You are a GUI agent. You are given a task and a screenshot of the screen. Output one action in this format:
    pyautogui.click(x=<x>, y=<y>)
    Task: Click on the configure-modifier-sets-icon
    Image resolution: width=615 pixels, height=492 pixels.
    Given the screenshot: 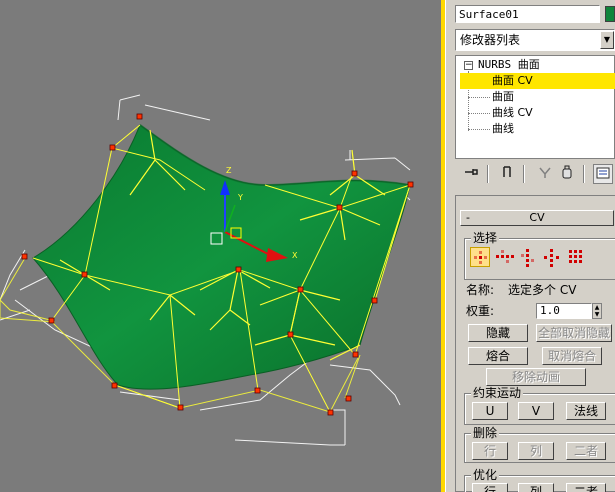 What is the action you would take?
    pyautogui.click(x=603, y=174)
    